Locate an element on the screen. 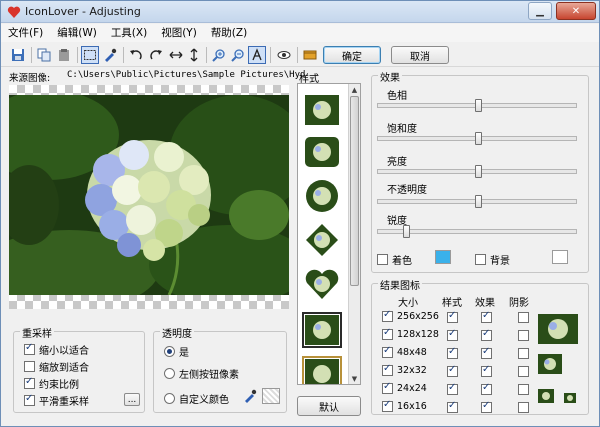  hue-slider is located at coordinates (477, 105).